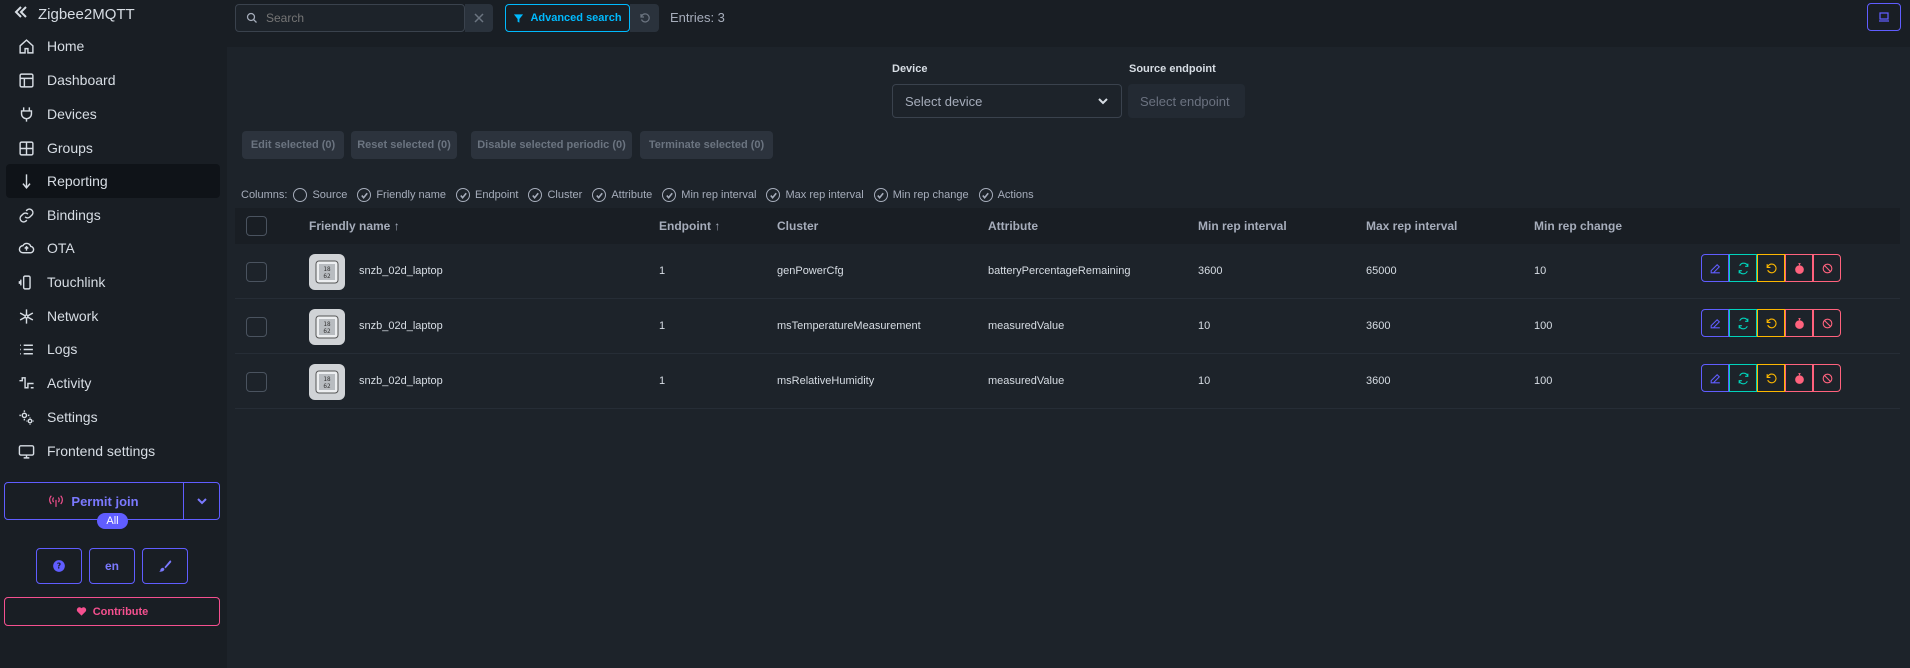 The height and width of the screenshot is (668, 1910). What do you see at coordinates (26, 451) in the screenshot?
I see `monitor-icon` at bounding box center [26, 451].